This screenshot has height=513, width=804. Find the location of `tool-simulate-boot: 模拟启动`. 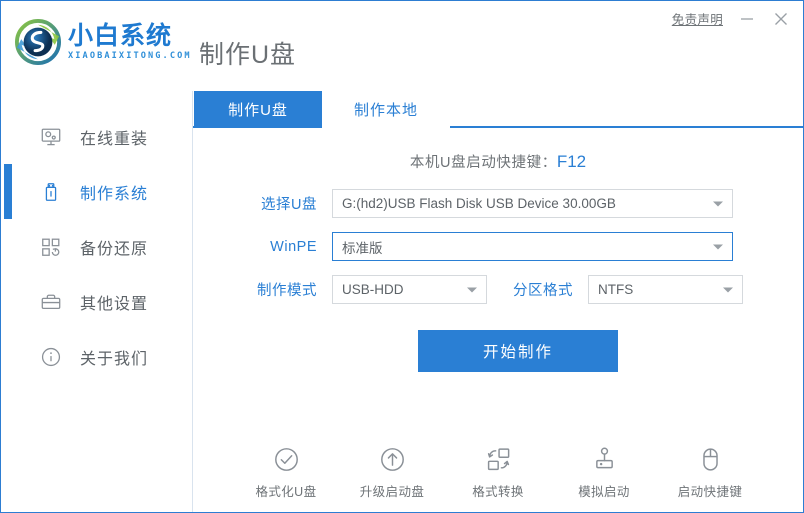

tool-simulate-boot: 模拟启动 is located at coordinates (604, 472).